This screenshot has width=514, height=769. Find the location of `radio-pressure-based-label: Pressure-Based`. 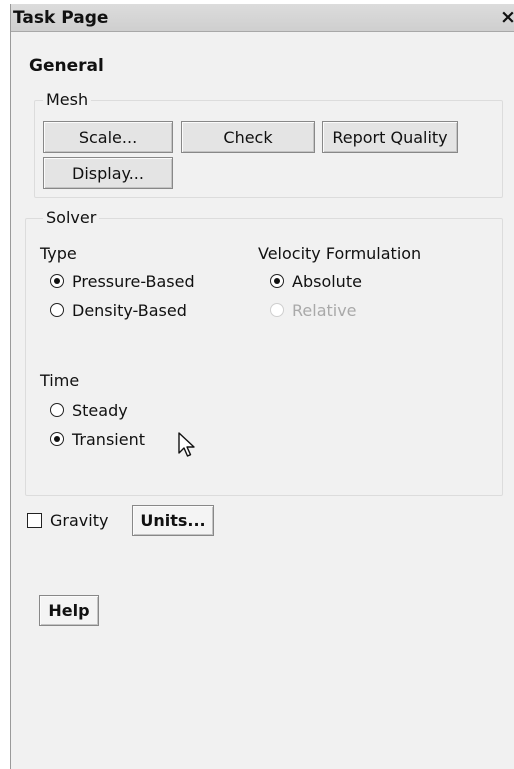

radio-pressure-based-label: Pressure-Based is located at coordinates (133, 281).